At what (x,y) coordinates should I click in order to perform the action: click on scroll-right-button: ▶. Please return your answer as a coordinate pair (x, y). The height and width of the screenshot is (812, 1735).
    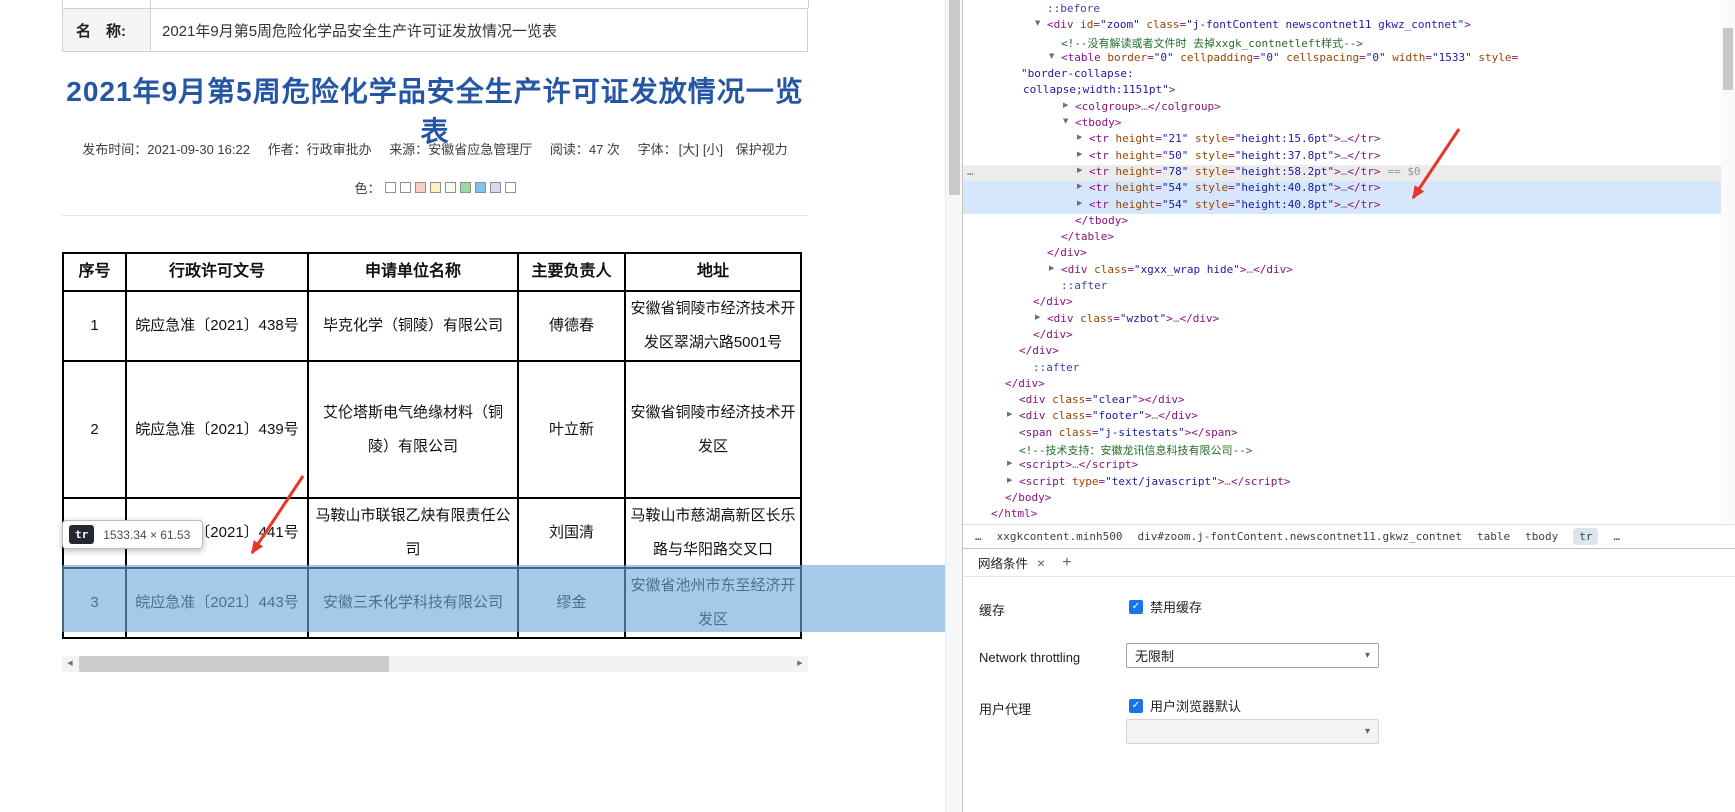
    Looking at the image, I should click on (800, 664).